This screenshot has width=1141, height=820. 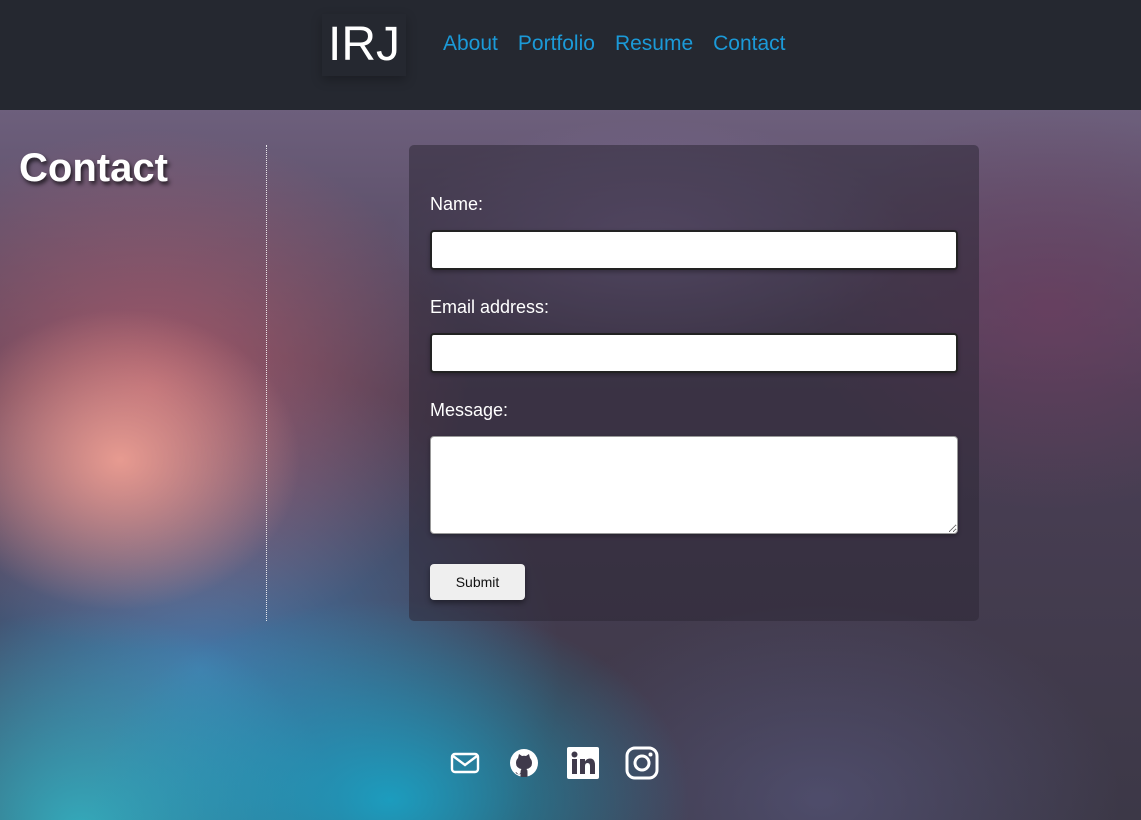 I want to click on message-textarea, so click(x=694, y=485).